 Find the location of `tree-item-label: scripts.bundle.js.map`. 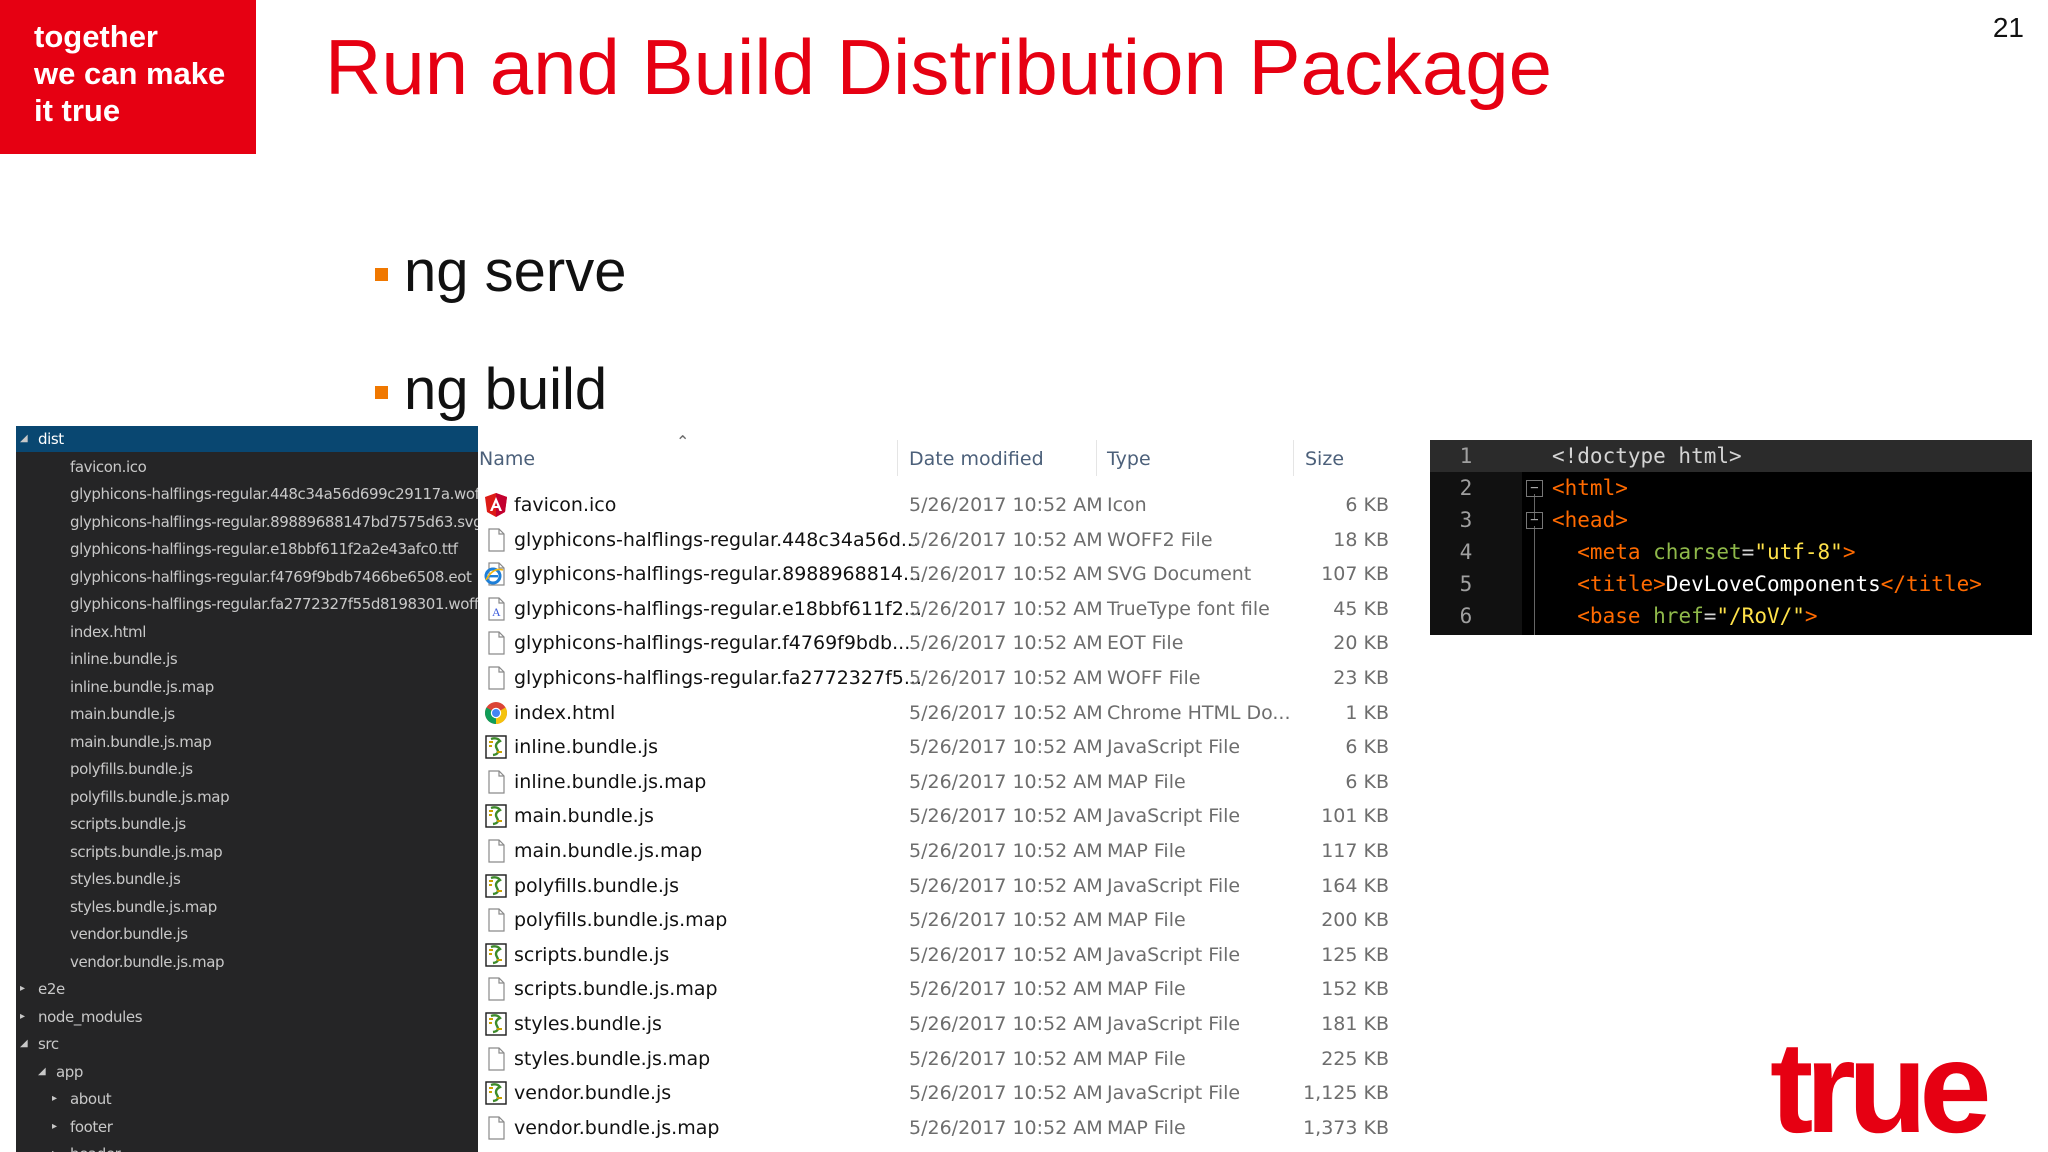

tree-item-label: scripts.bundle.js.map is located at coordinates (146, 851).